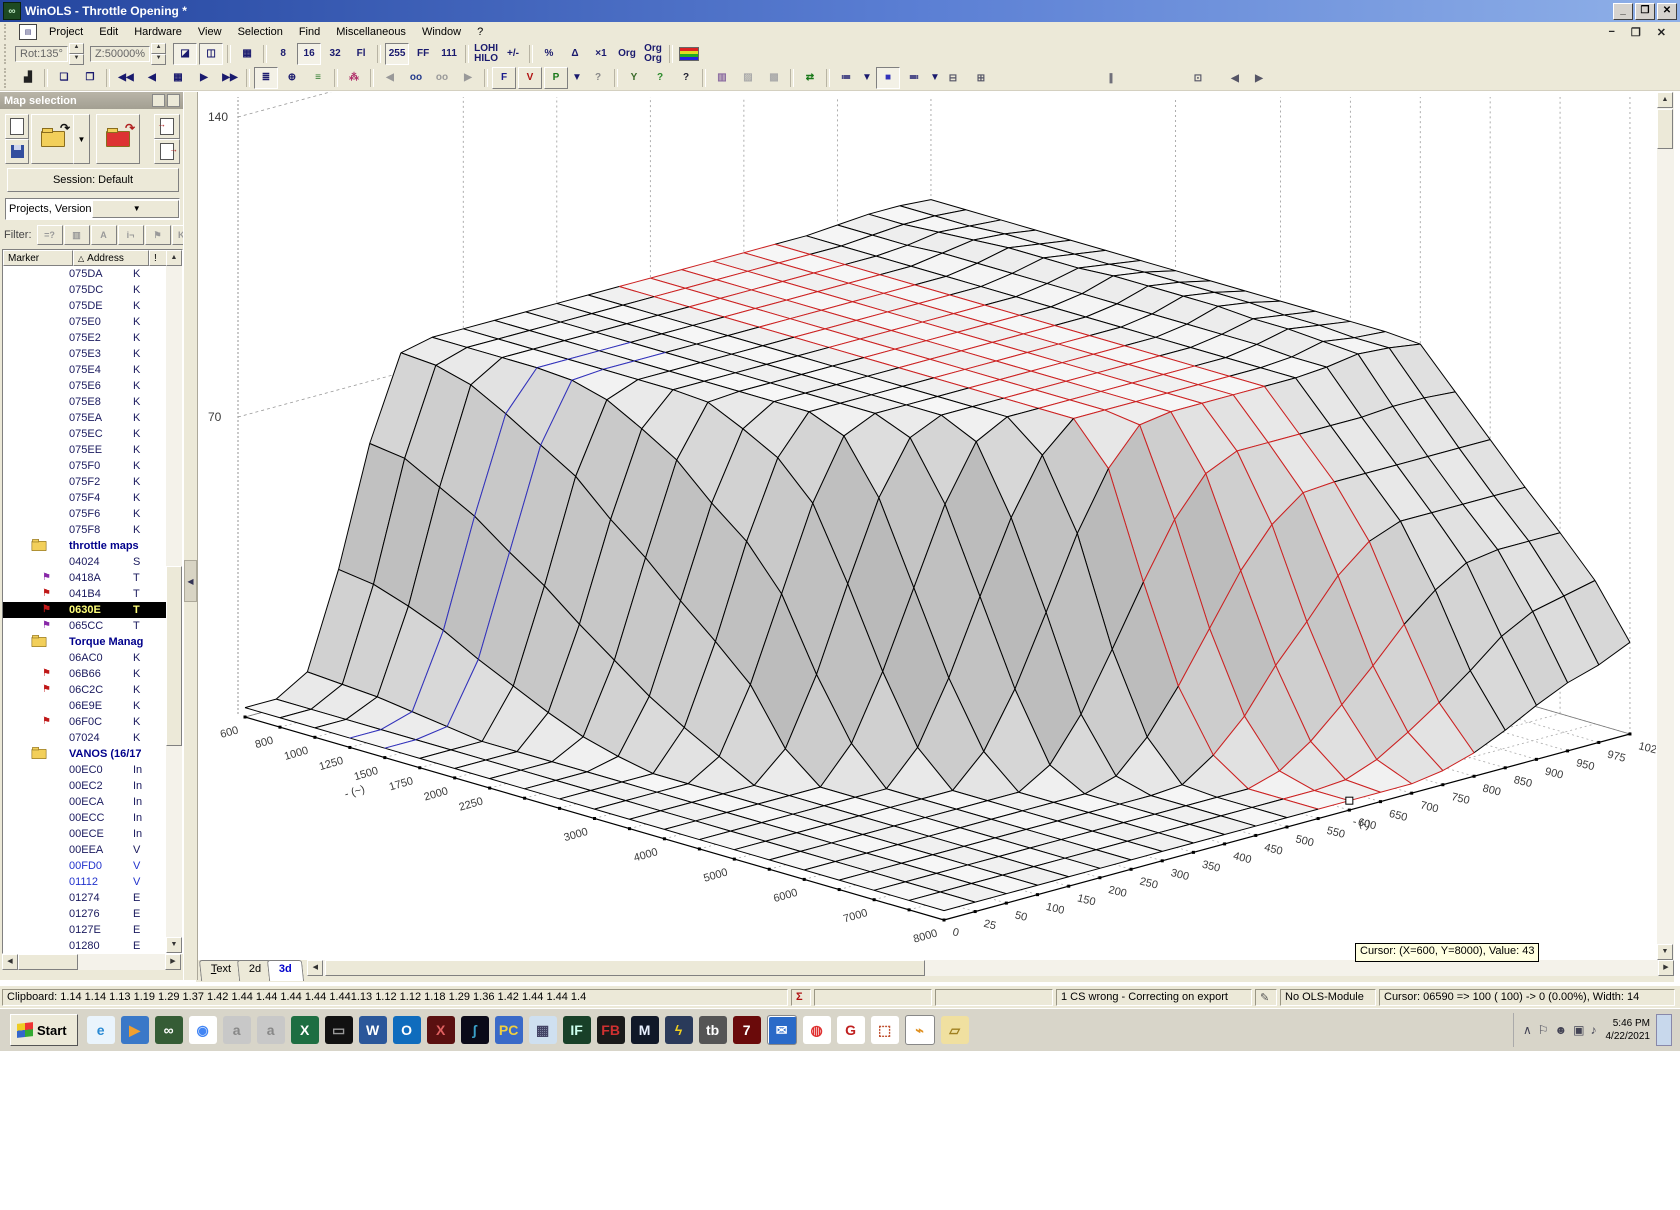 The width and height of the screenshot is (1680, 1210). What do you see at coordinates (441, 32) in the screenshot?
I see `menu-window: Window` at bounding box center [441, 32].